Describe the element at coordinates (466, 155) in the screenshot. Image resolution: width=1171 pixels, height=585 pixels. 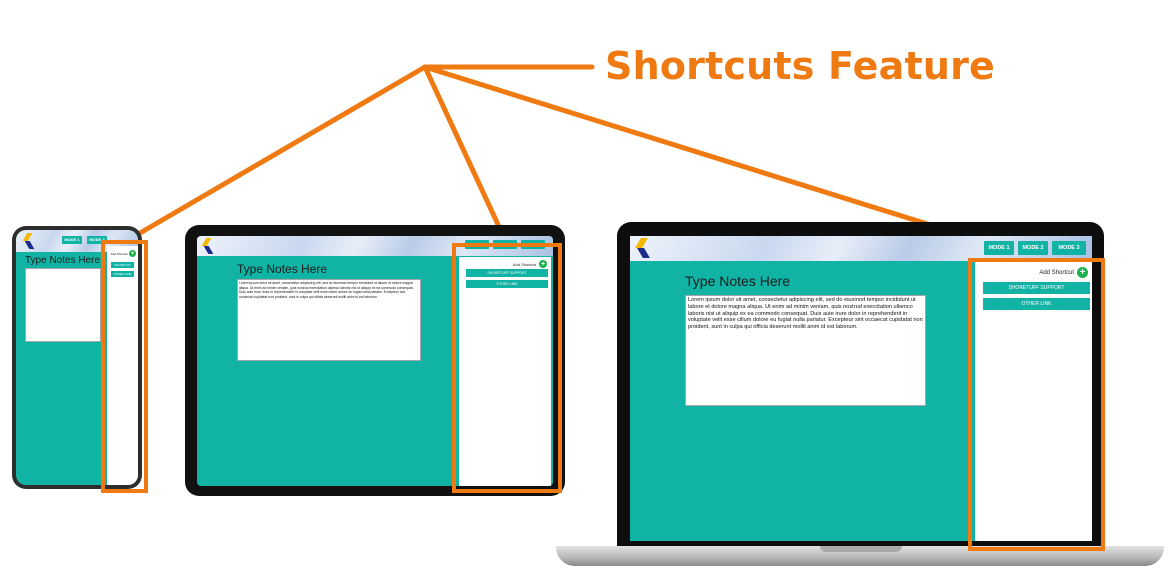
I see `callout-line-tablet` at that location.